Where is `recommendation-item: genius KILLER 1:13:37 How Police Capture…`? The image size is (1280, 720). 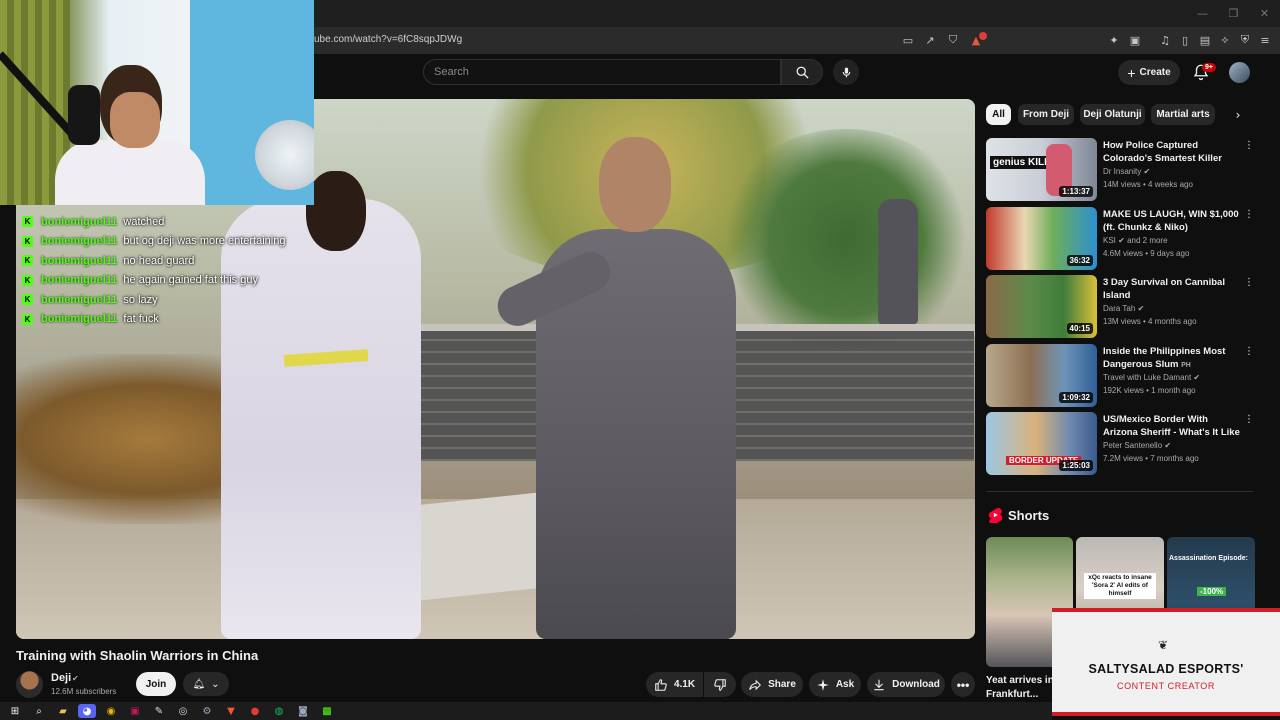 recommendation-item: genius KILLER 1:13:37 How Police Capture… is located at coordinates (1121, 170).